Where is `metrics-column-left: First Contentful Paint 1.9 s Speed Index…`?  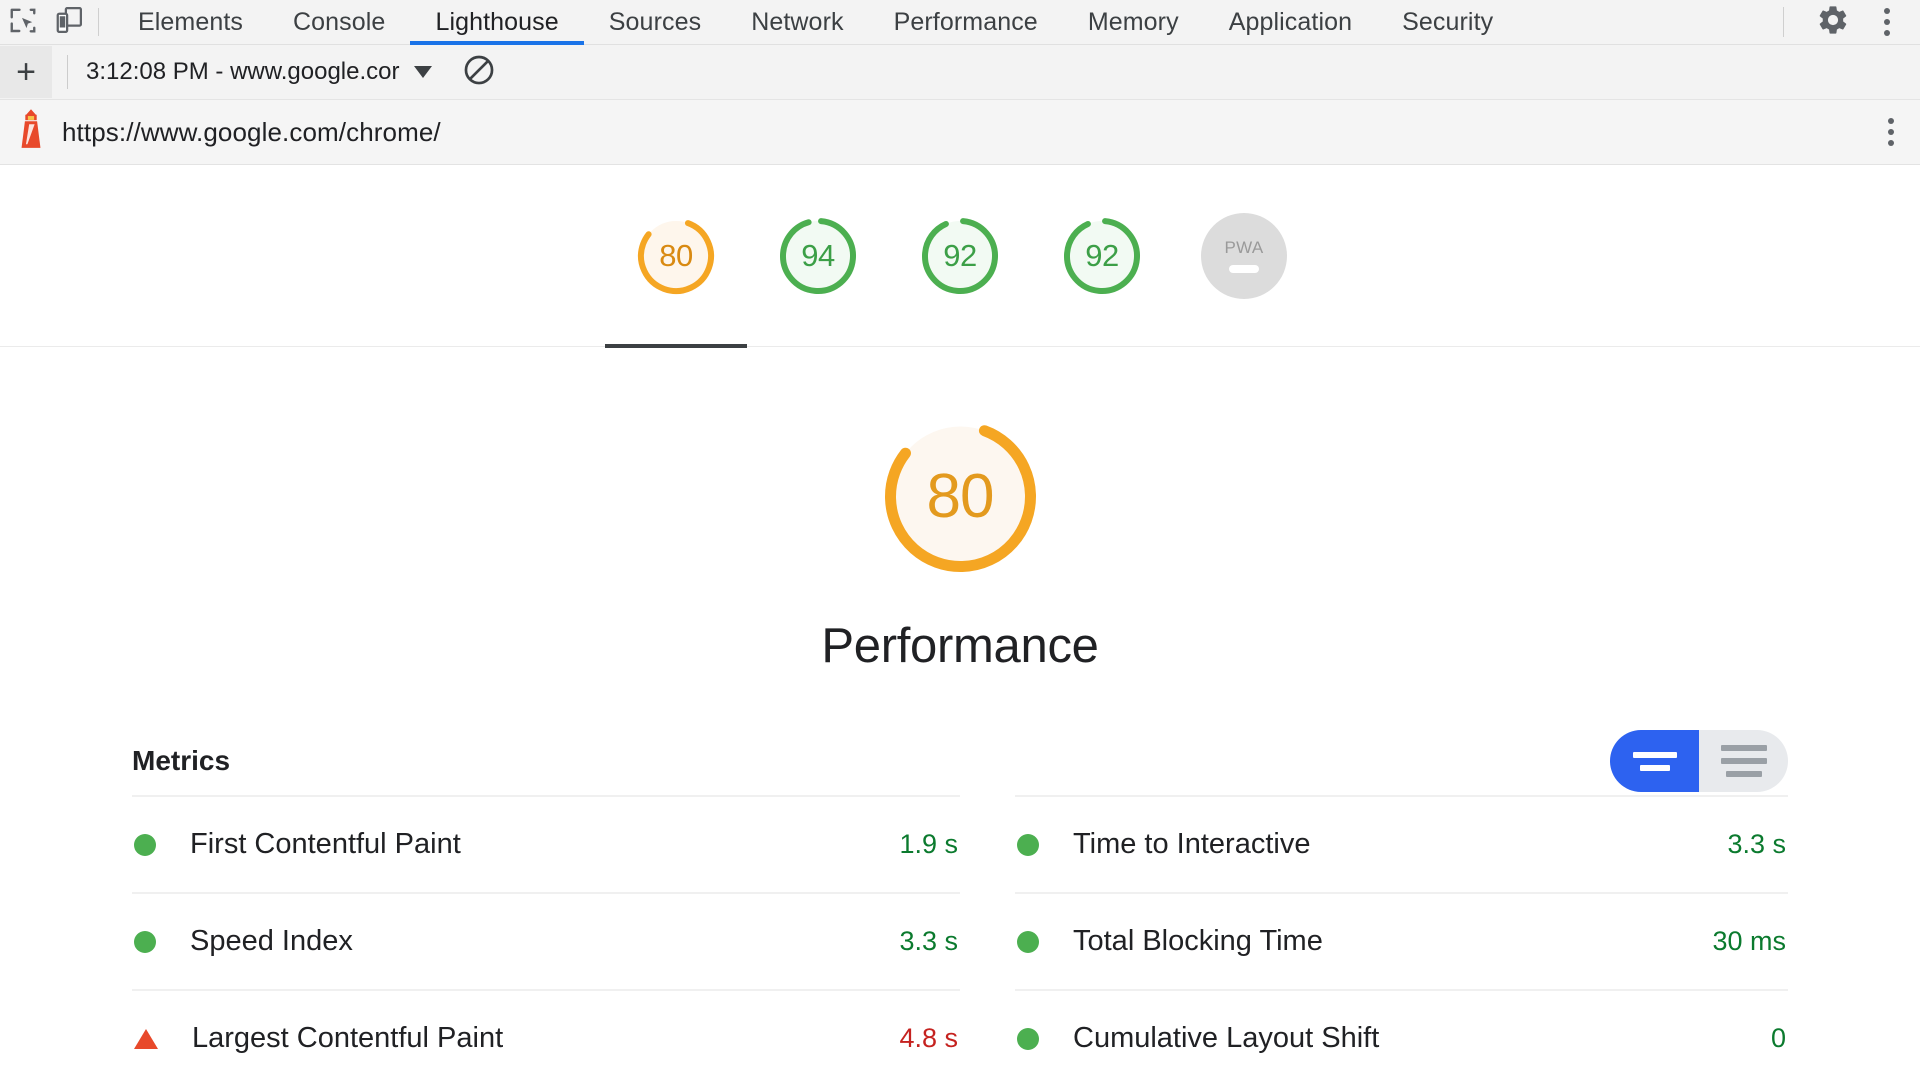 metrics-column-left: First Contentful Paint 1.9 s Speed Index… is located at coordinates (546, 937).